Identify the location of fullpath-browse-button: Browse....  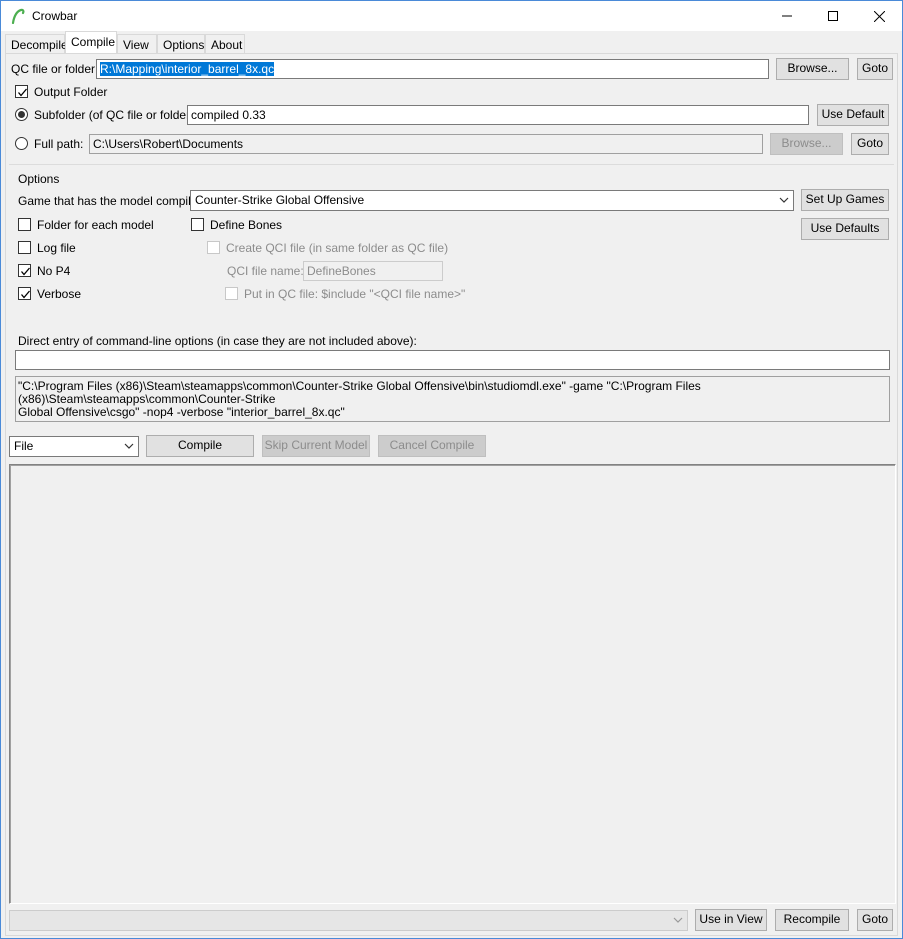
(806, 144).